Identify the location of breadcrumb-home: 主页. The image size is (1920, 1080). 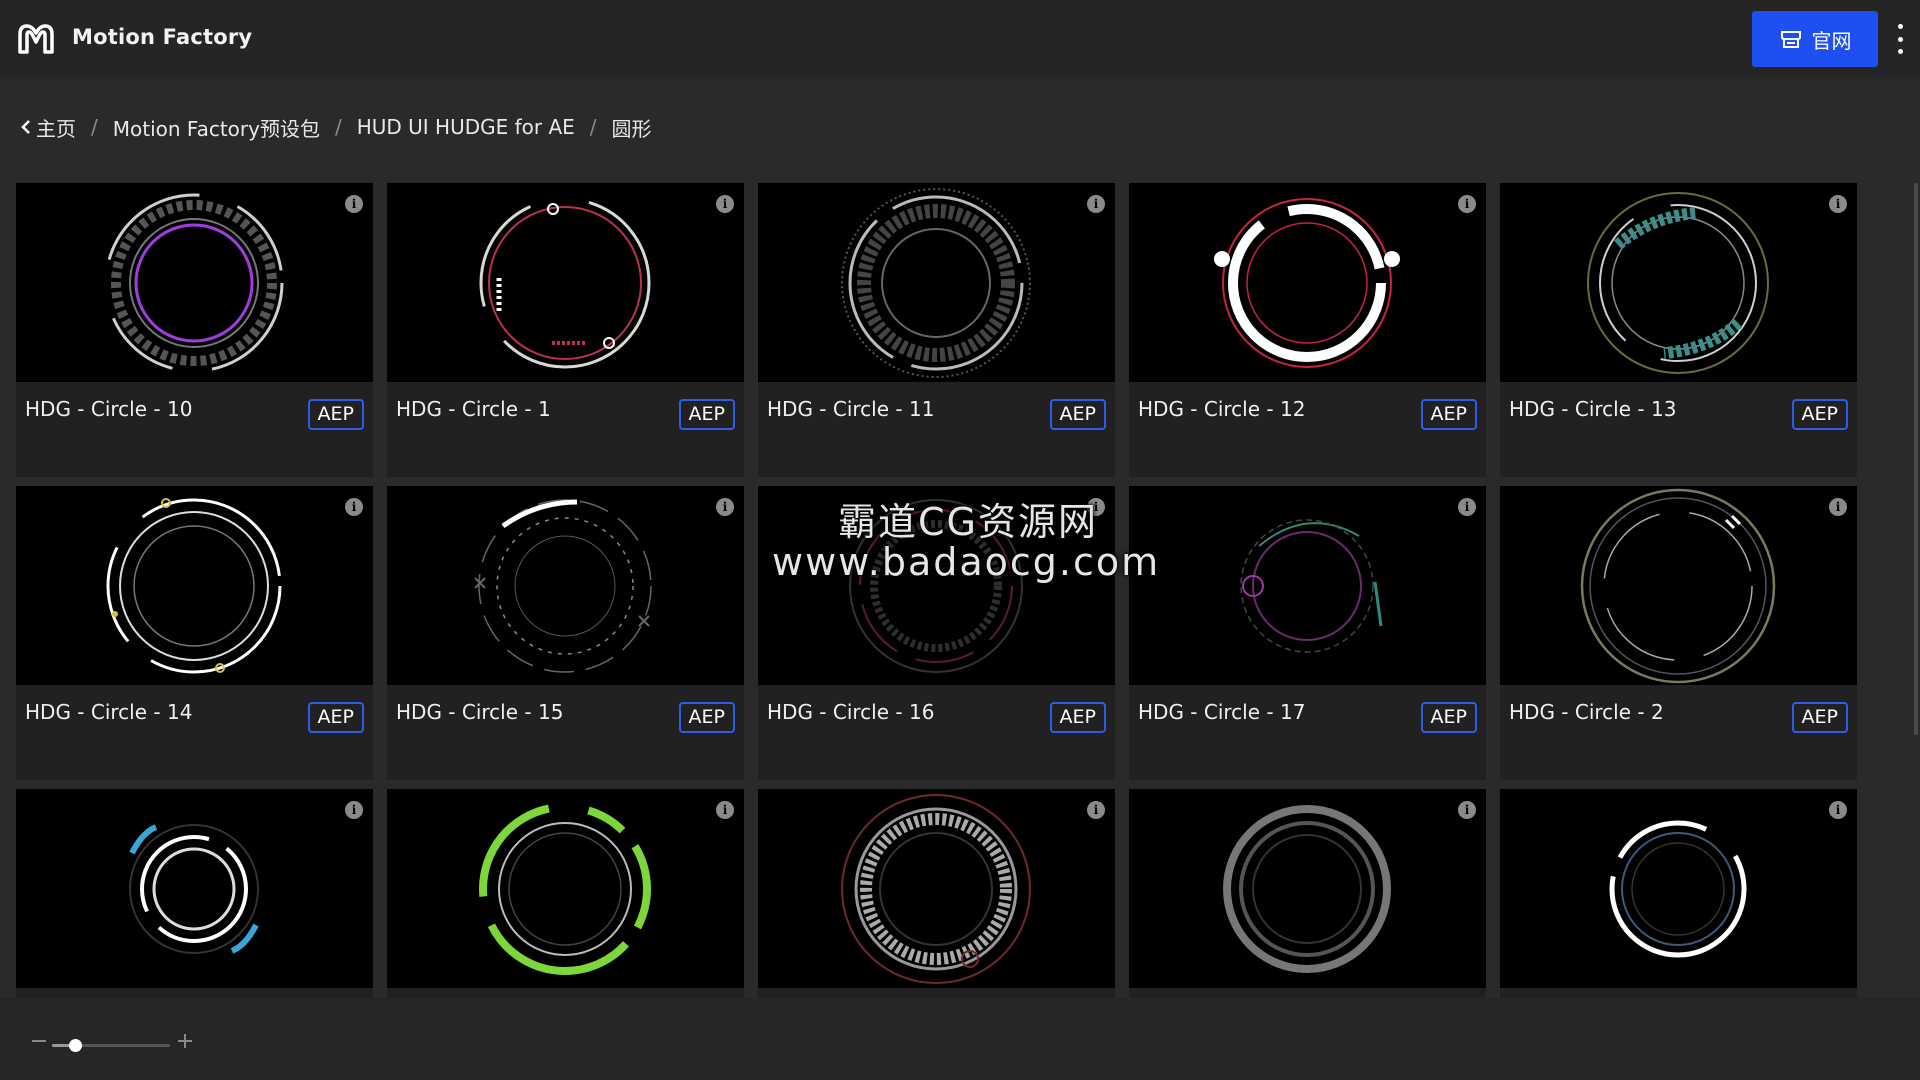
(56, 127).